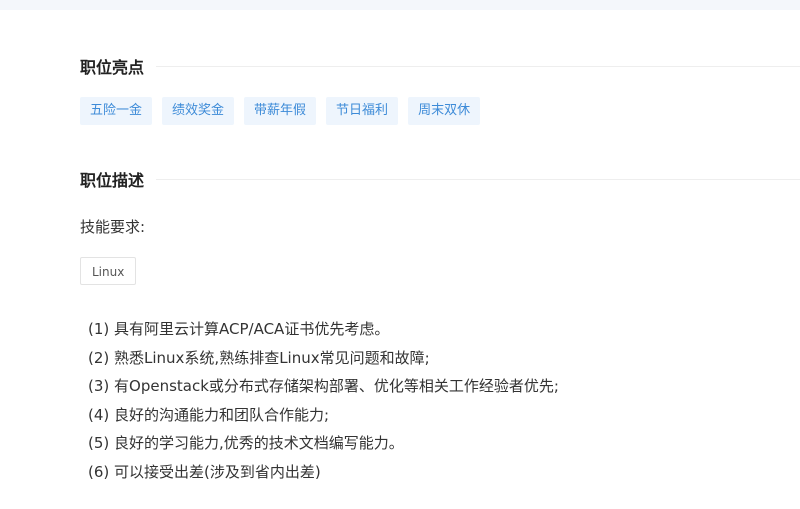 This screenshot has width=800, height=509. Describe the element at coordinates (280, 111) in the screenshot. I see `highlight-tag: 带薪年假` at that location.